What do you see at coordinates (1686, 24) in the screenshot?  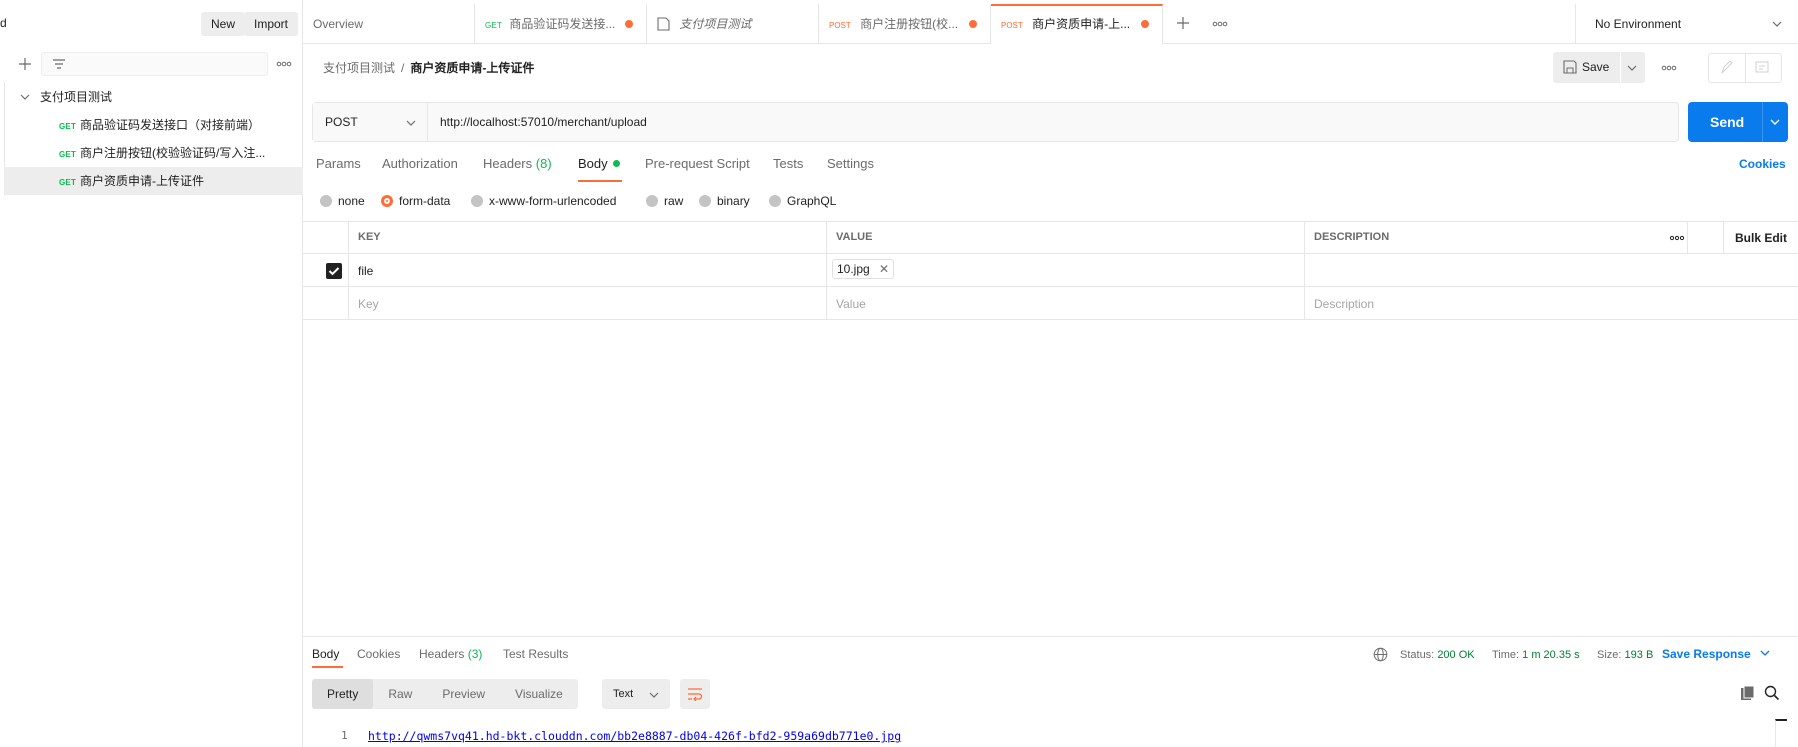 I see `environment-selector: No Environment` at bounding box center [1686, 24].